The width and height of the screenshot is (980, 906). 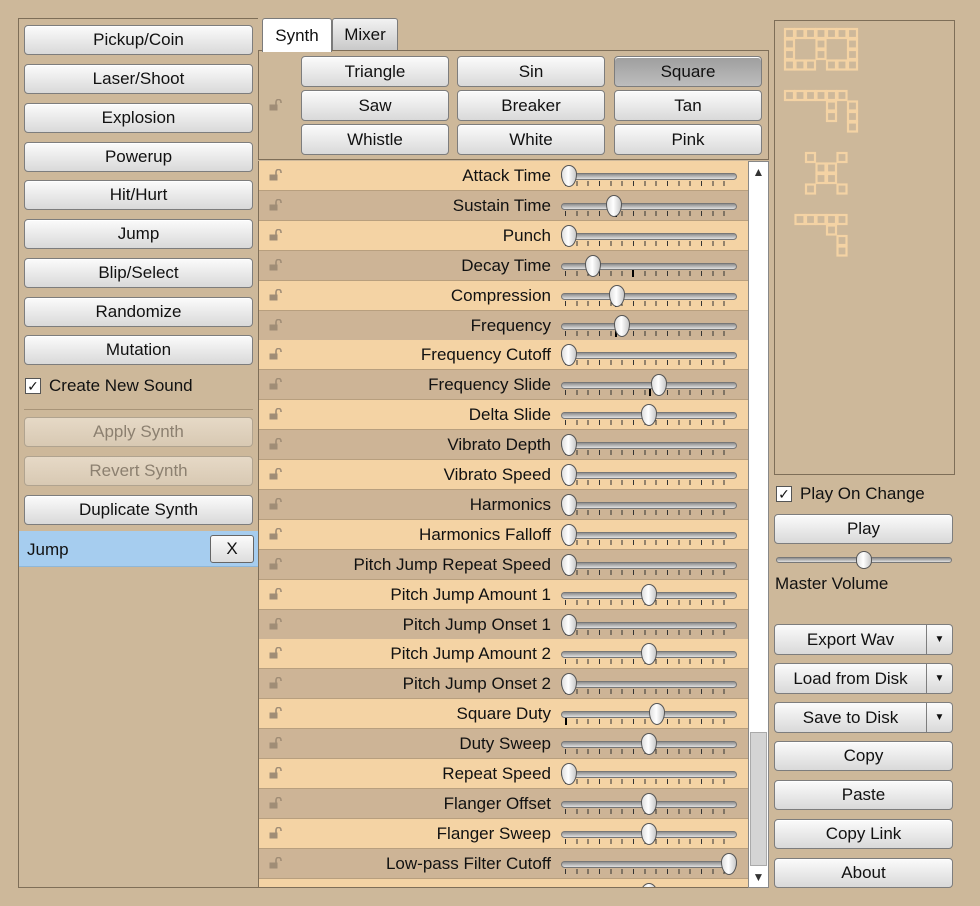 I want to click on param-row: Frequency Slide, so click(x=503, y=385).